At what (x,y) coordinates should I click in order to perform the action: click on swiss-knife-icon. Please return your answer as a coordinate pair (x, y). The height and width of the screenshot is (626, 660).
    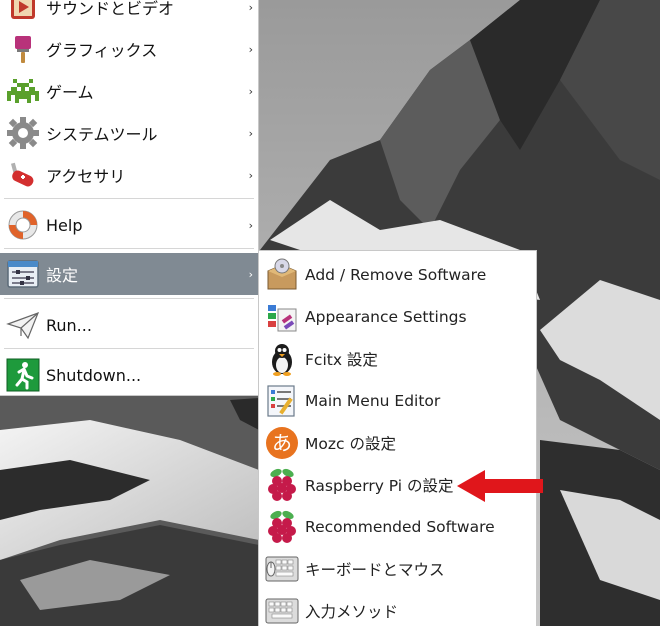
    Looking at the image, I should click on (23, 175).